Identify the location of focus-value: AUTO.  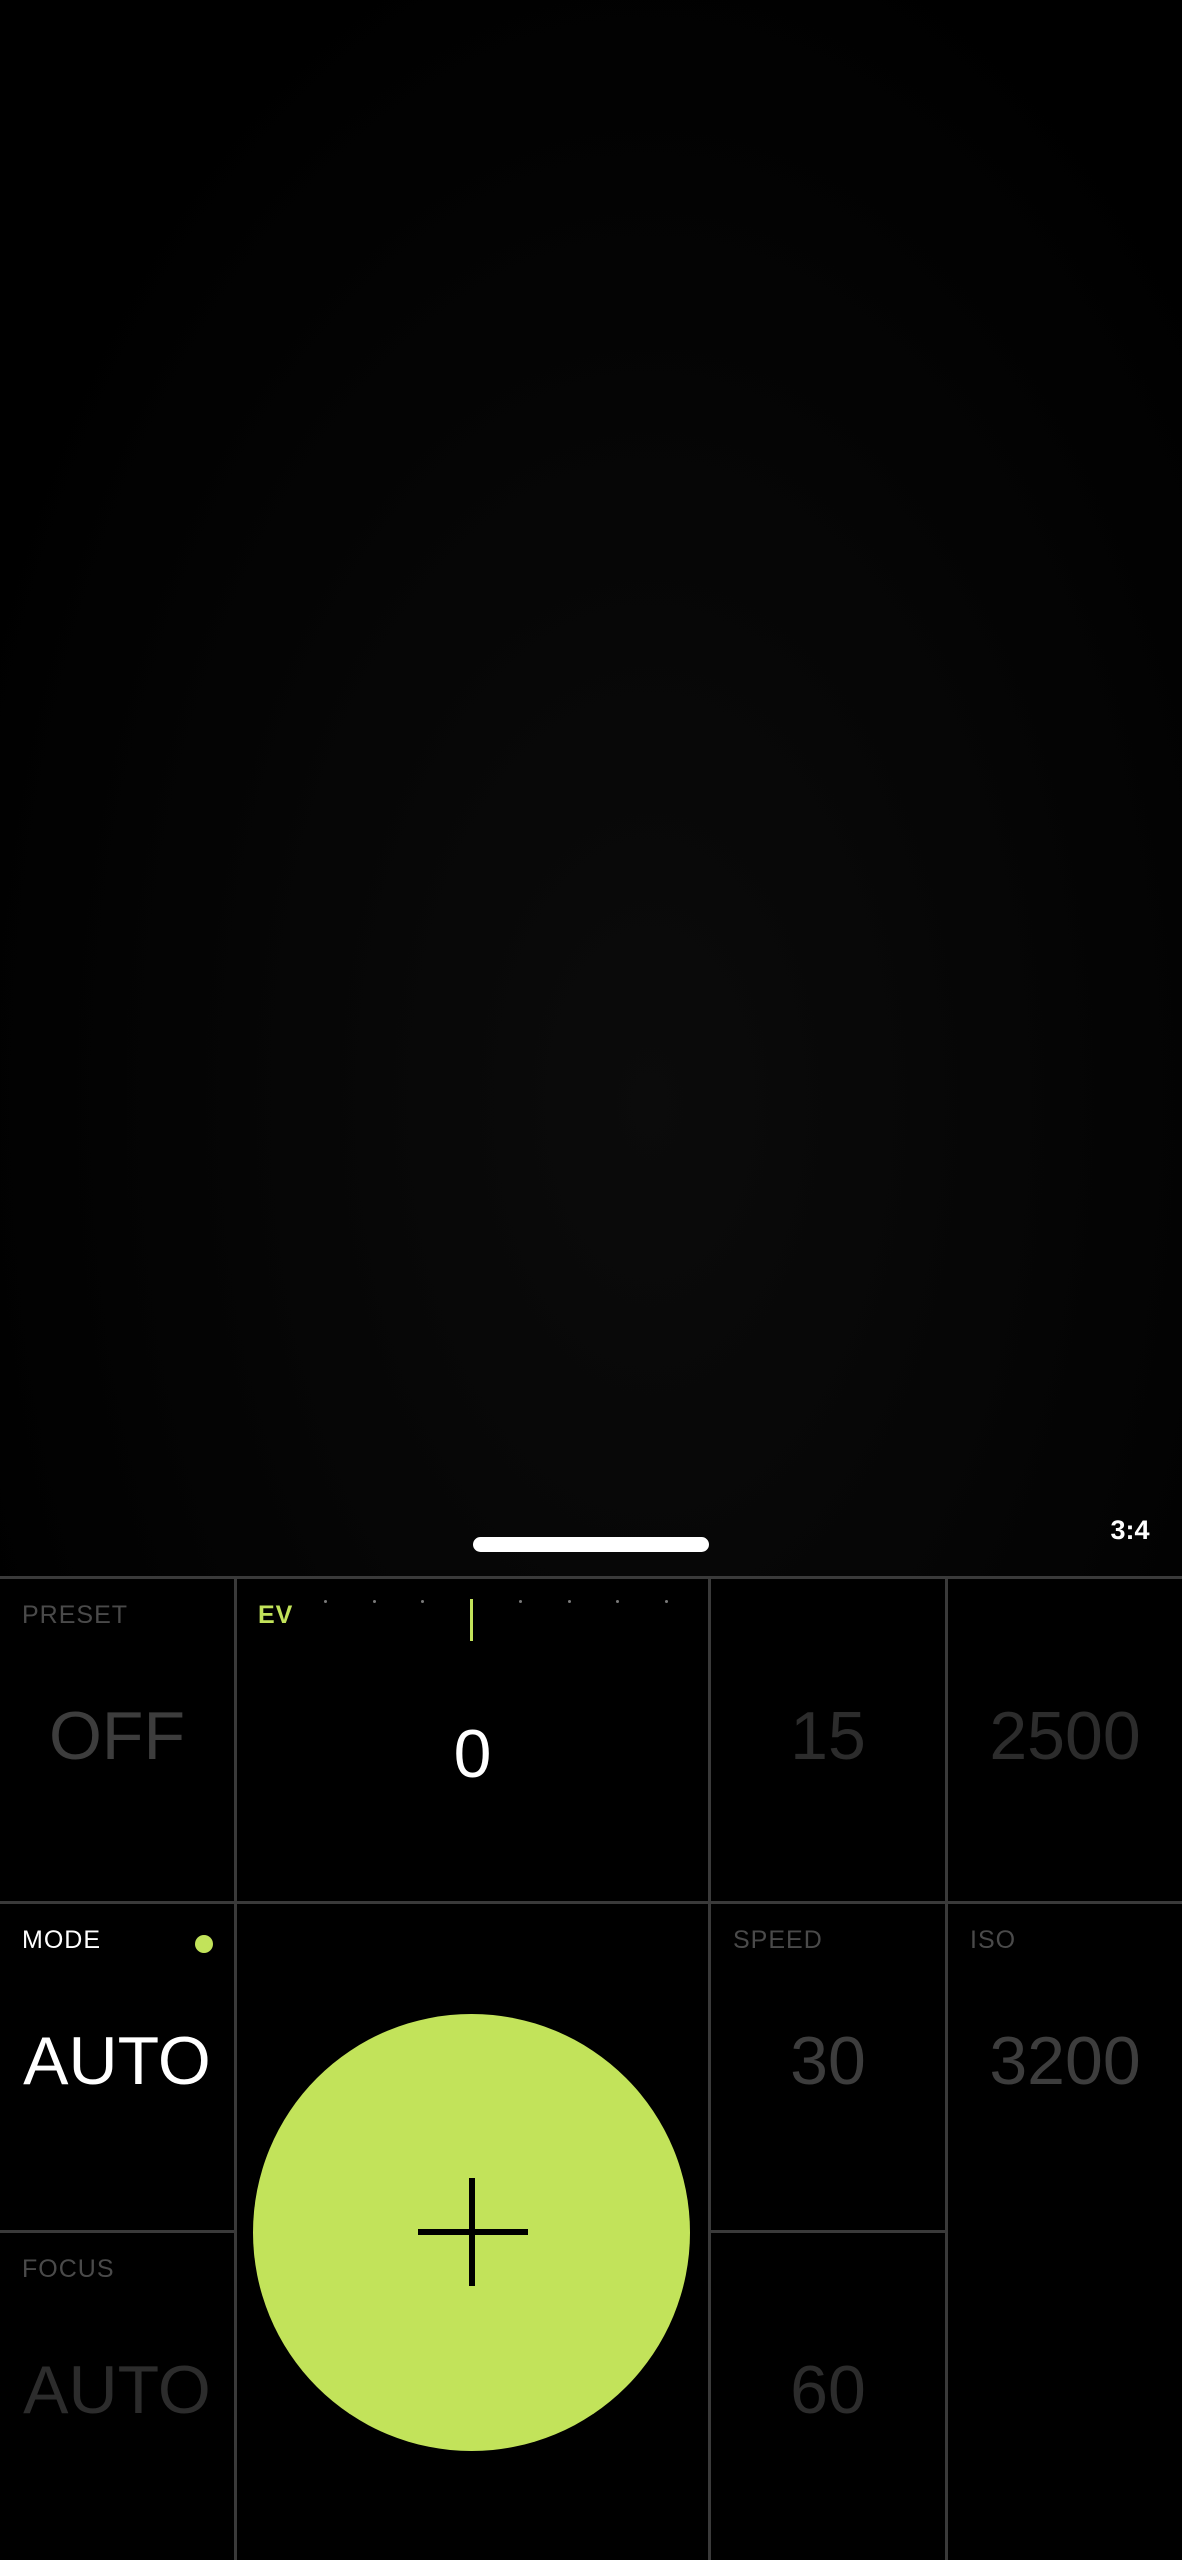
(117, 2390).